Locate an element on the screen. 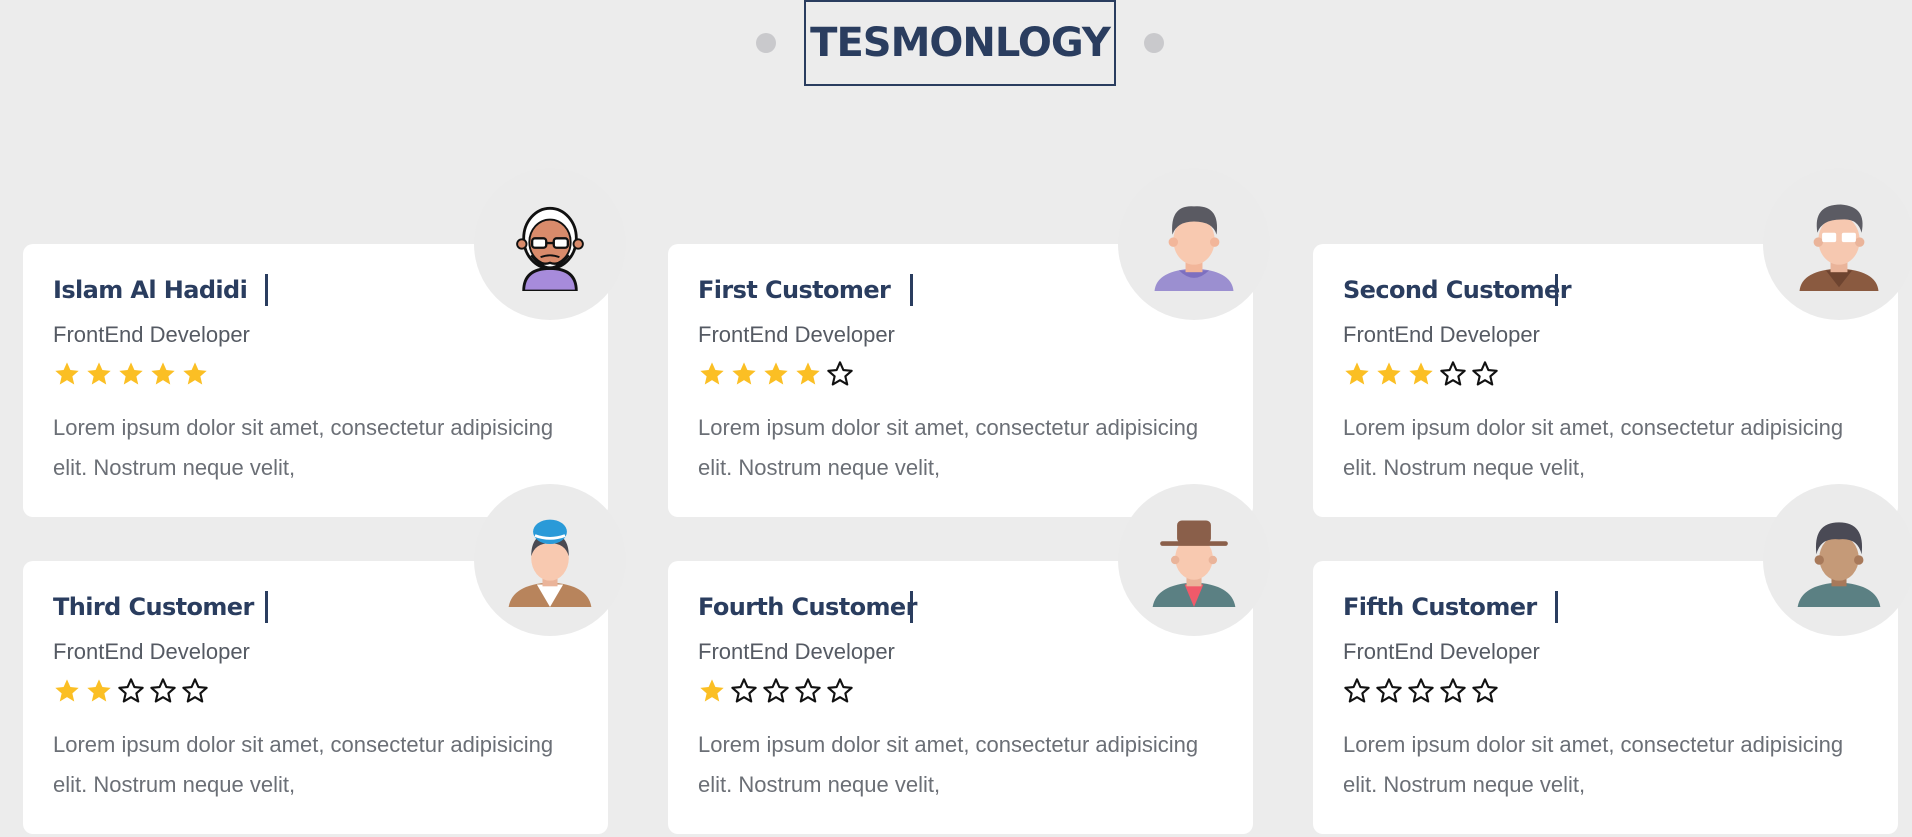 Image resolution: width=1912 pixels, height=837 pixels. customer-name: Second Customer is located at coordinates (1457, 290).